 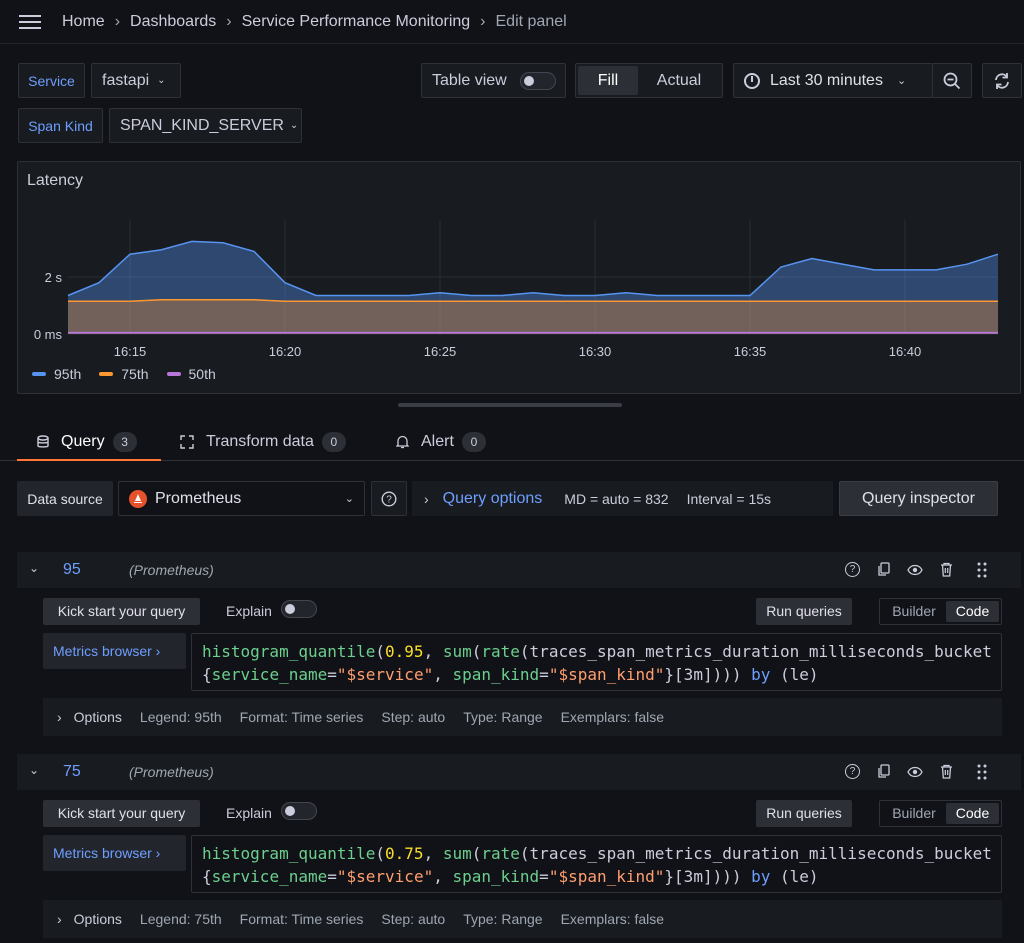 I want to click on tab-query: Query 3, so click(x=89, y=443).